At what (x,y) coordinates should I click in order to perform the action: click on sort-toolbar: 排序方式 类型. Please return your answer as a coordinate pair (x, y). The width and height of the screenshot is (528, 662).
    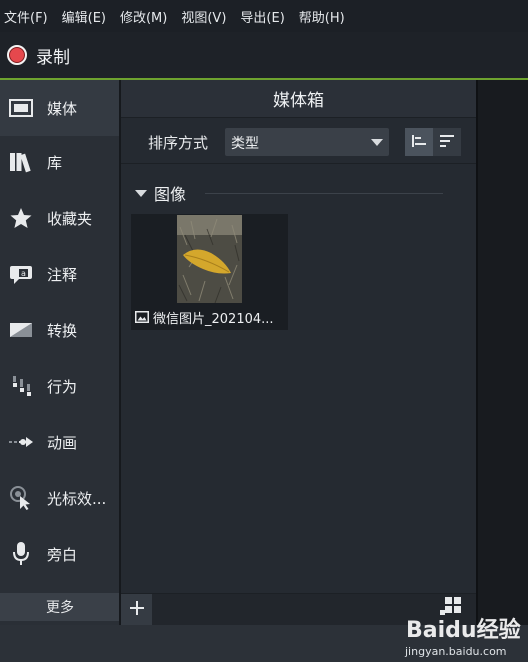
    Looking at the image, I should click on (298, 142).